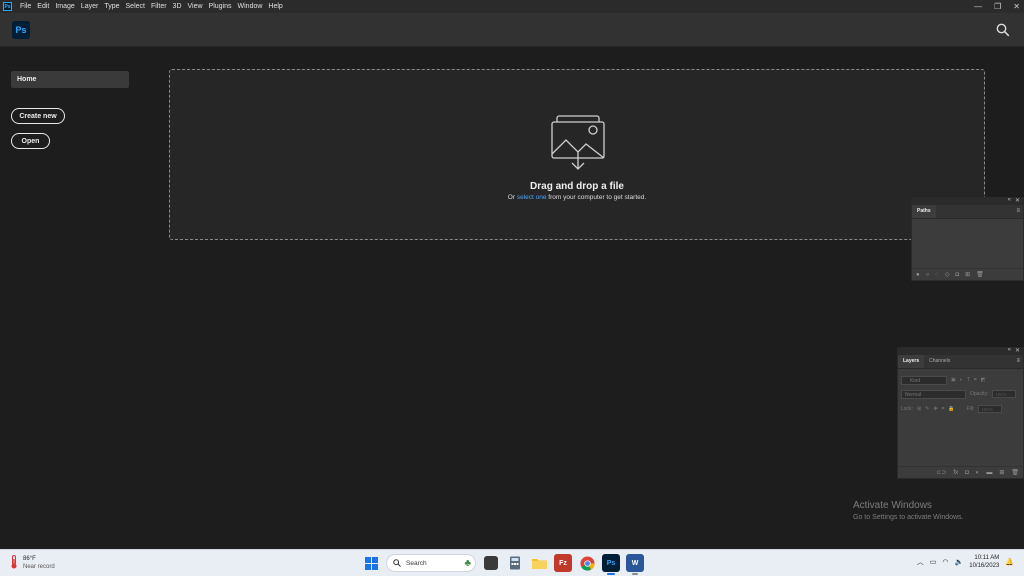 This screenshot has height=576, width=1024. Describe the element at coordinates (947, 274) in the screenshot. I see `make-path-icon: ◇` at that location.